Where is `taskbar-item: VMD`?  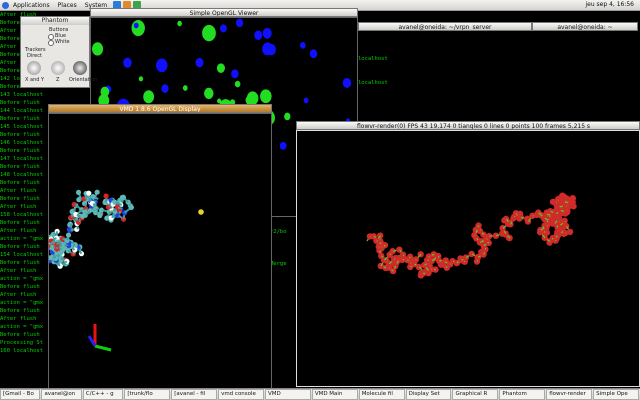 taskbar-item: VMD is located at coordinates (287, 394).